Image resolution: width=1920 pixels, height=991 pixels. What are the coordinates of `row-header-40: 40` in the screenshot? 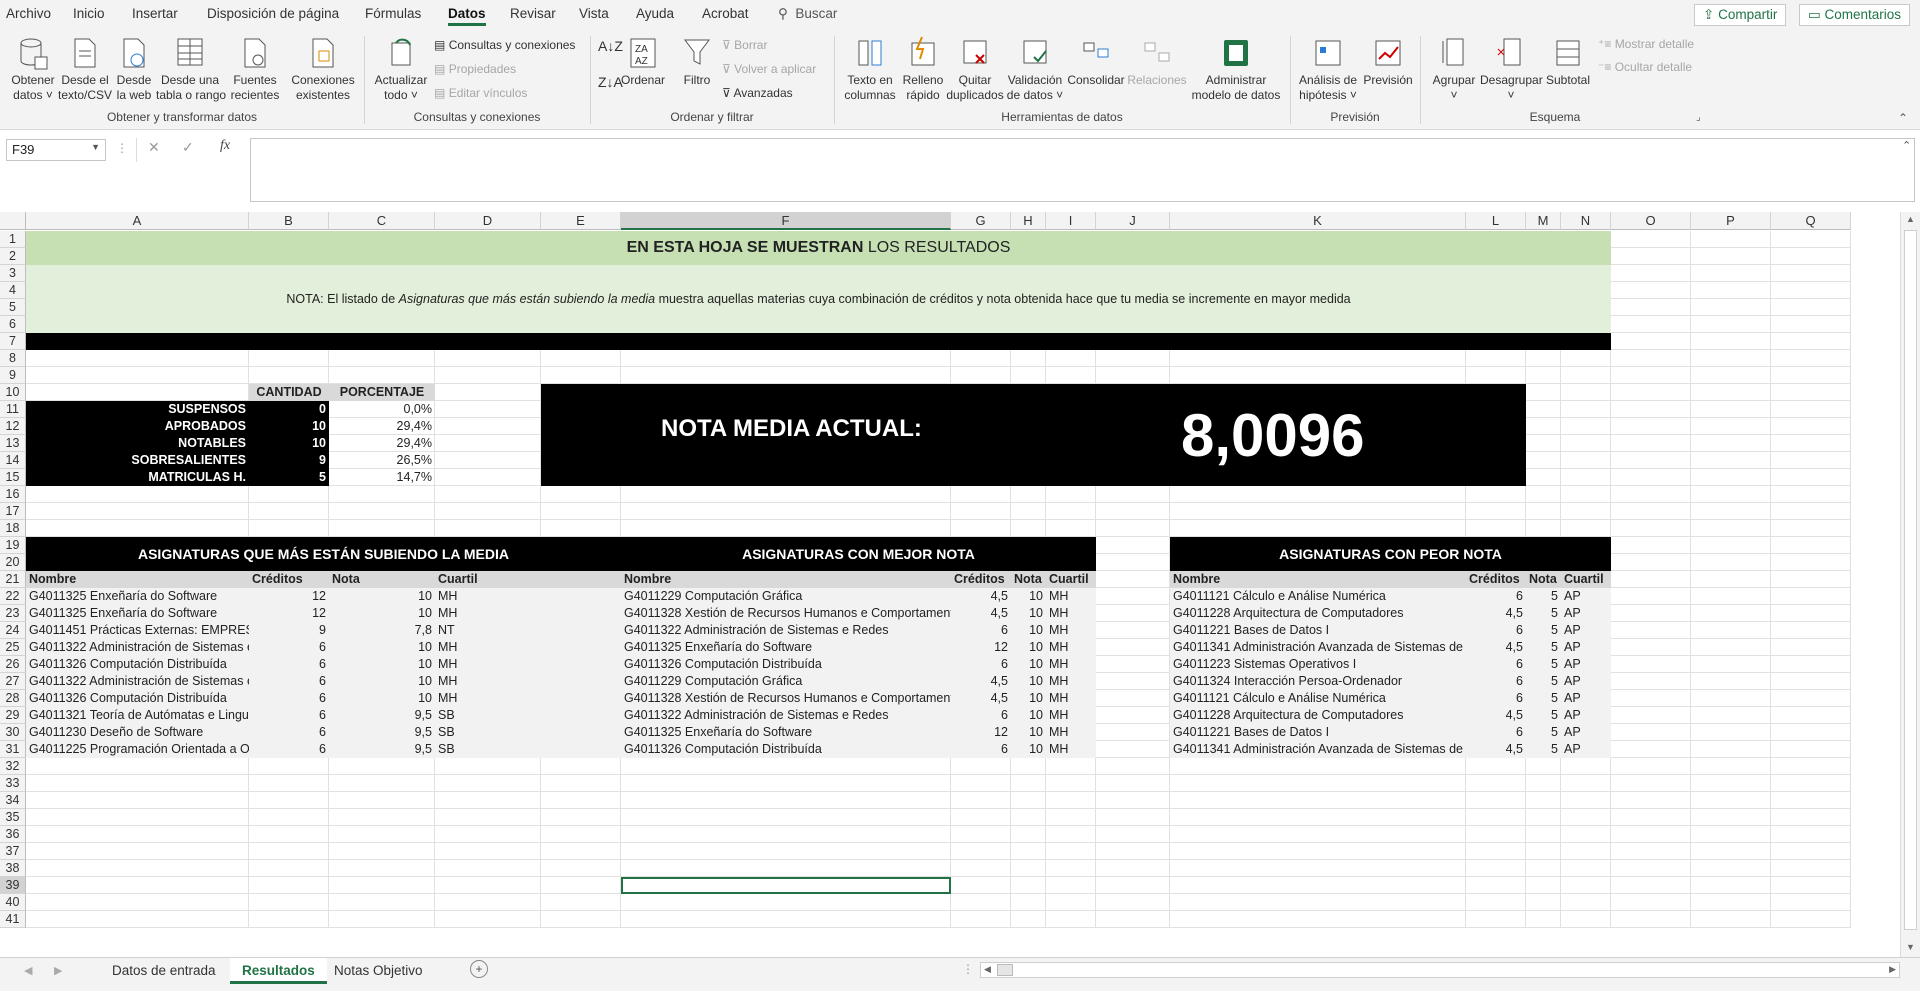 It's located at (13, 902).